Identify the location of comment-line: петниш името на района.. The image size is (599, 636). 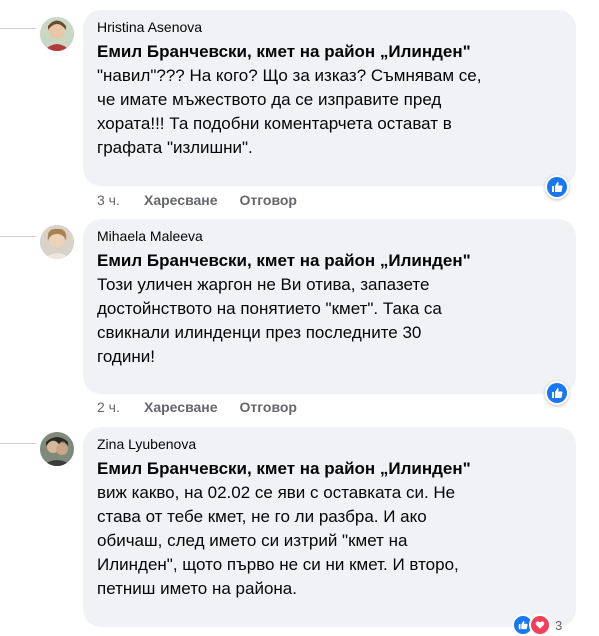
(197, 588).